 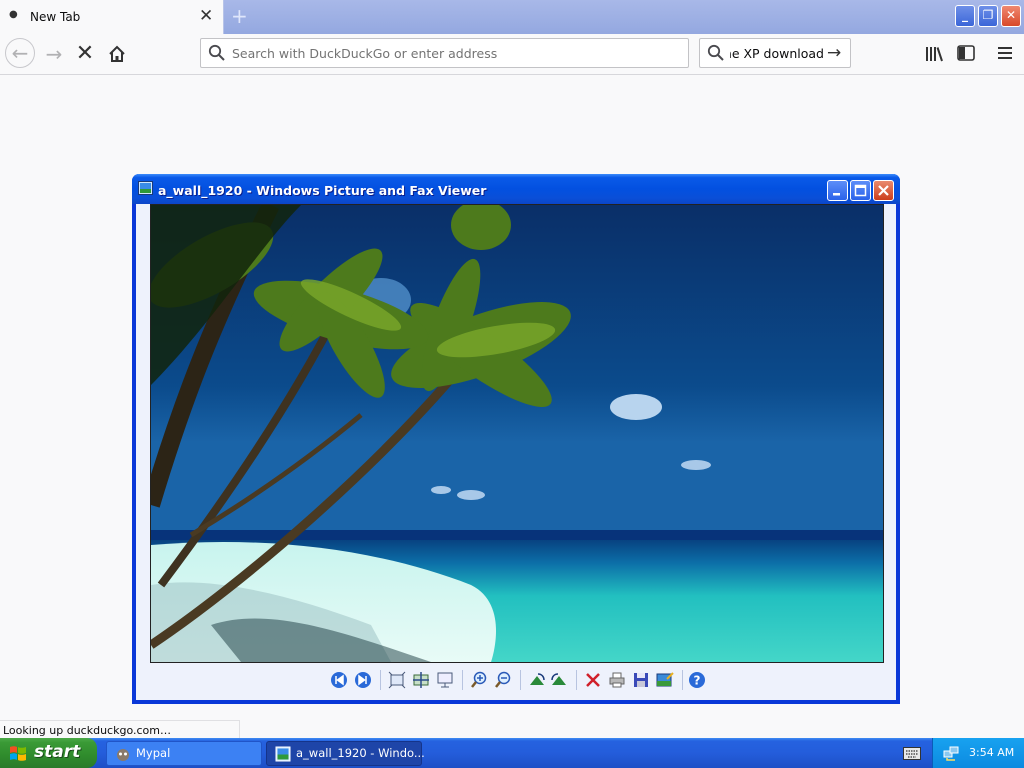 What do you see at coordinates (912, 753) in the screenshot?
I see `keyboard-icon` at bounding box center [912, 753].